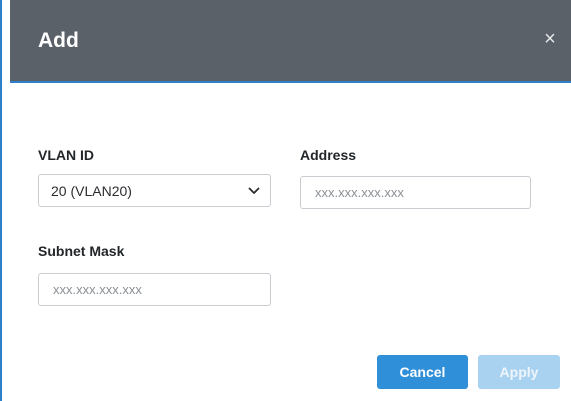  What do you see at coordinates (81, 251) in the screenshot?
I see `subnet-mask-label: Subnet Mask` at bounding box center [81, 251].